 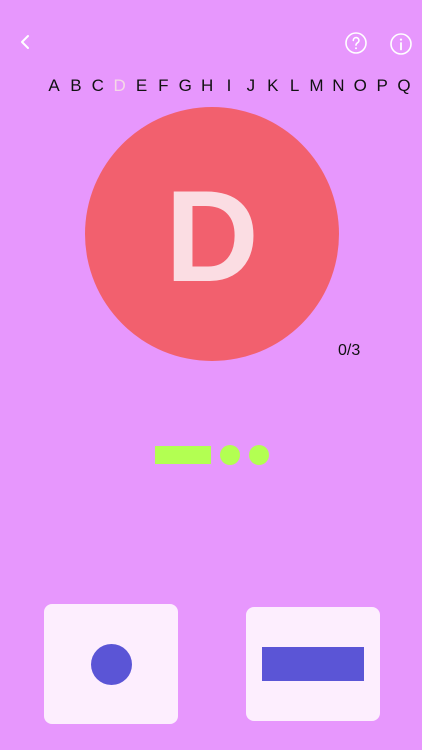 I want to click on letter-i: I, so click(x=229, y=86).